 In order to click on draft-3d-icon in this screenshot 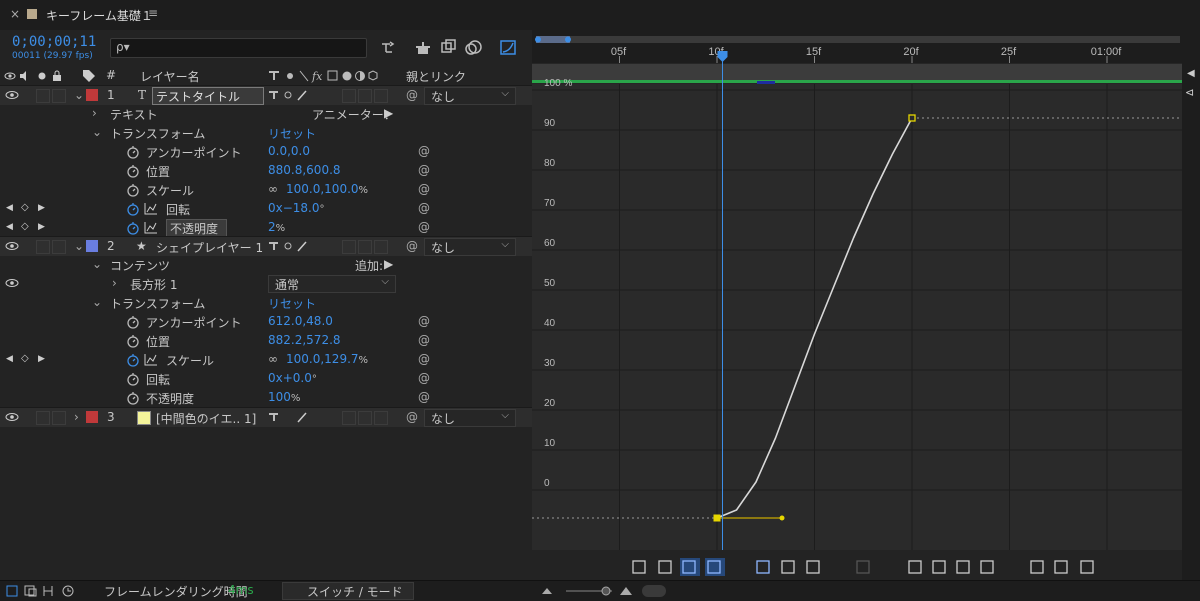, I will do `click(423, 48)`.